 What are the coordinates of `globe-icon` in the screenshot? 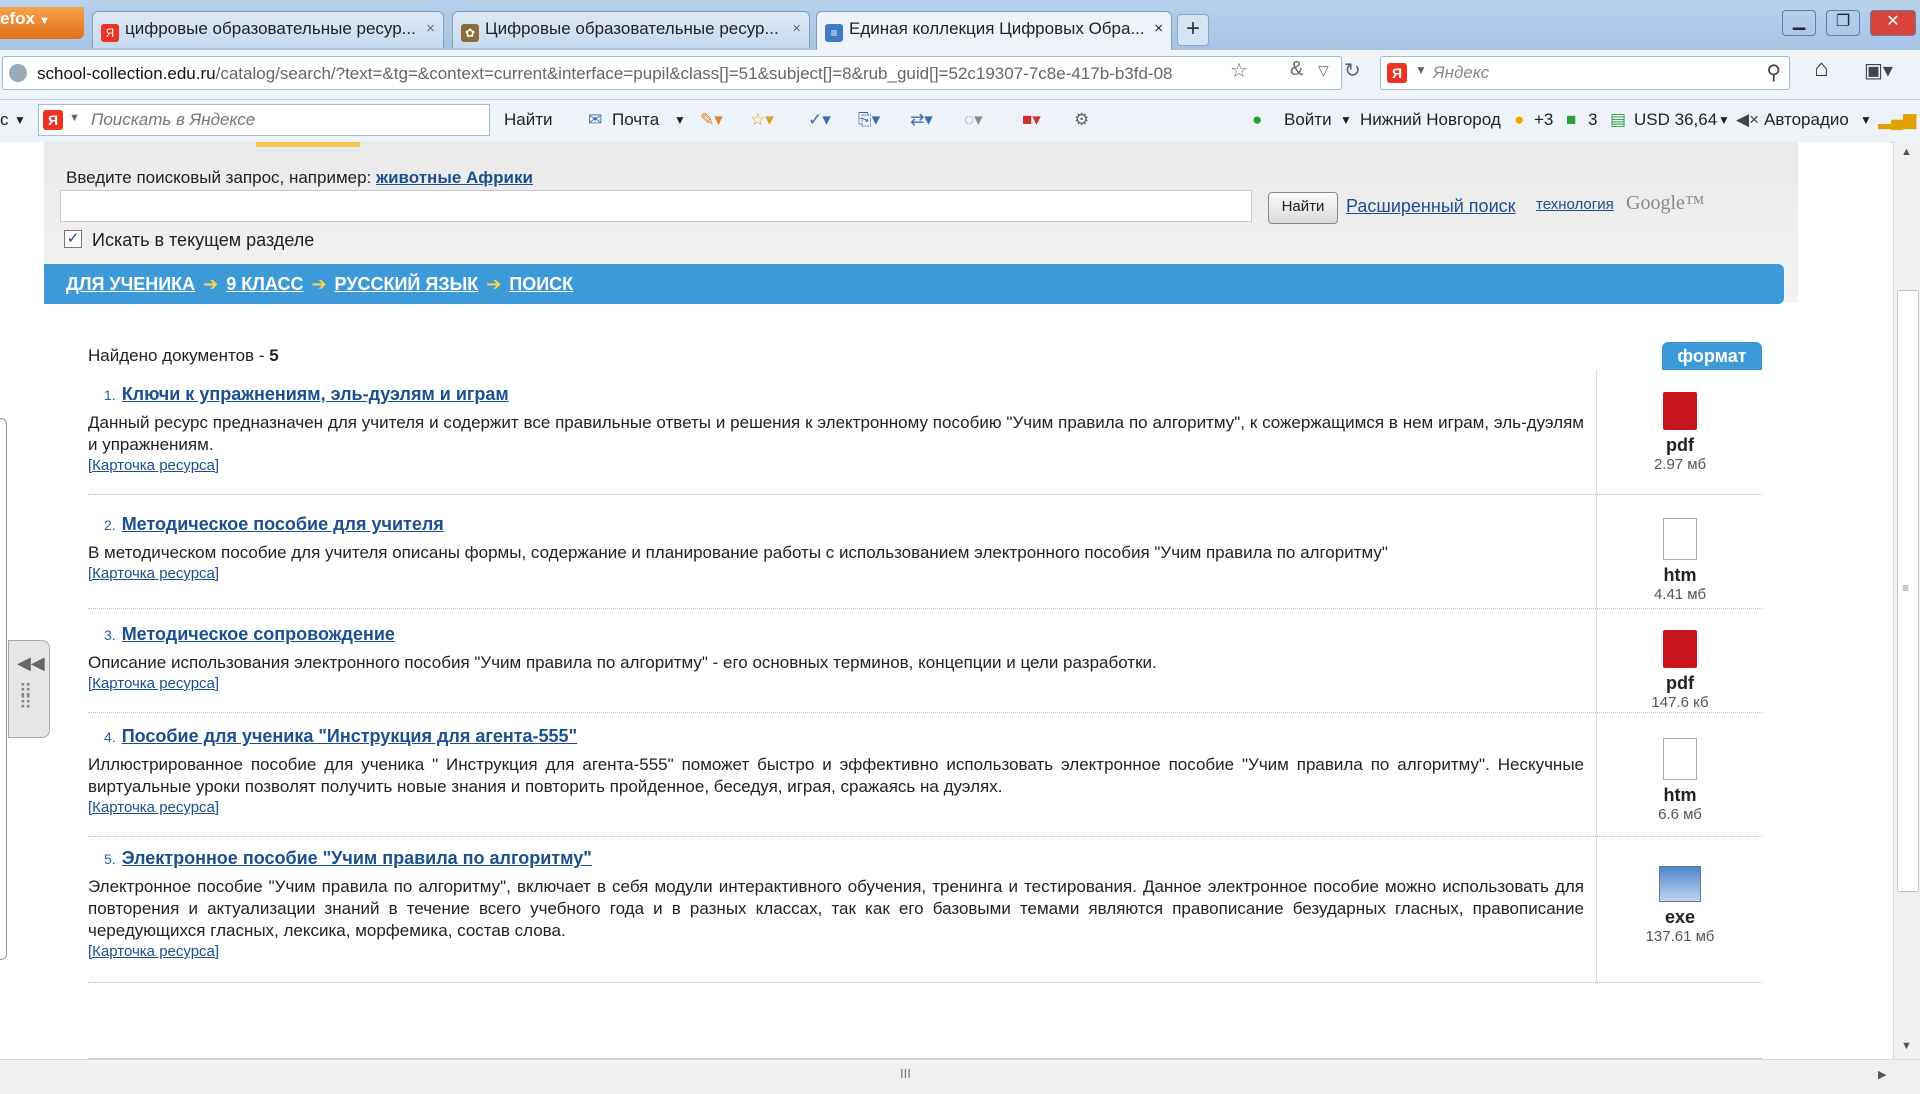 It's located at (18, 73).